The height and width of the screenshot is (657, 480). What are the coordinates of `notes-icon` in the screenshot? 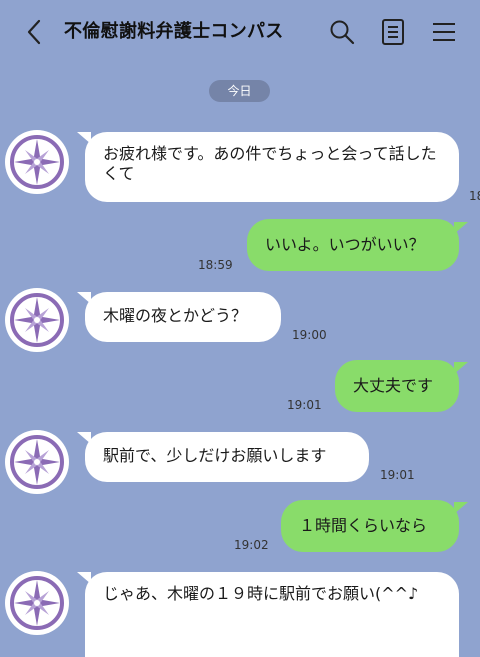 It's located at (393, 32).